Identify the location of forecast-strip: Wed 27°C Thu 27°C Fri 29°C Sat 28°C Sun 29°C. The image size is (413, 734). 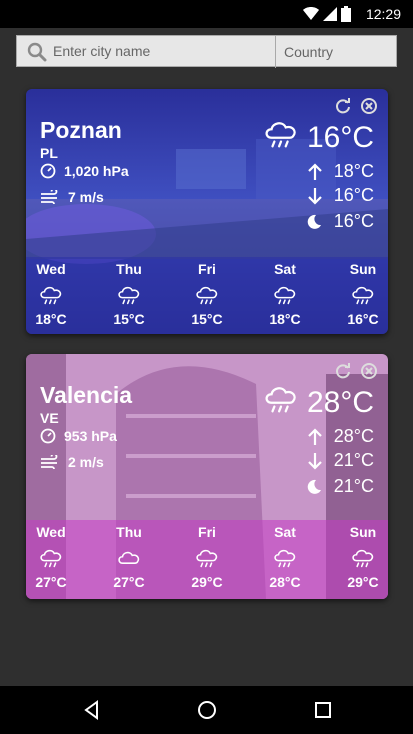
(207, 558).